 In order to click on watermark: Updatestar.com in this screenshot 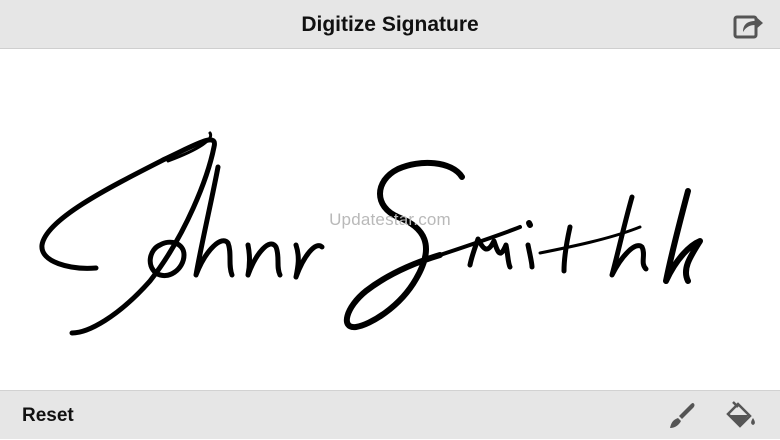, I will do `click(390, 219)`.